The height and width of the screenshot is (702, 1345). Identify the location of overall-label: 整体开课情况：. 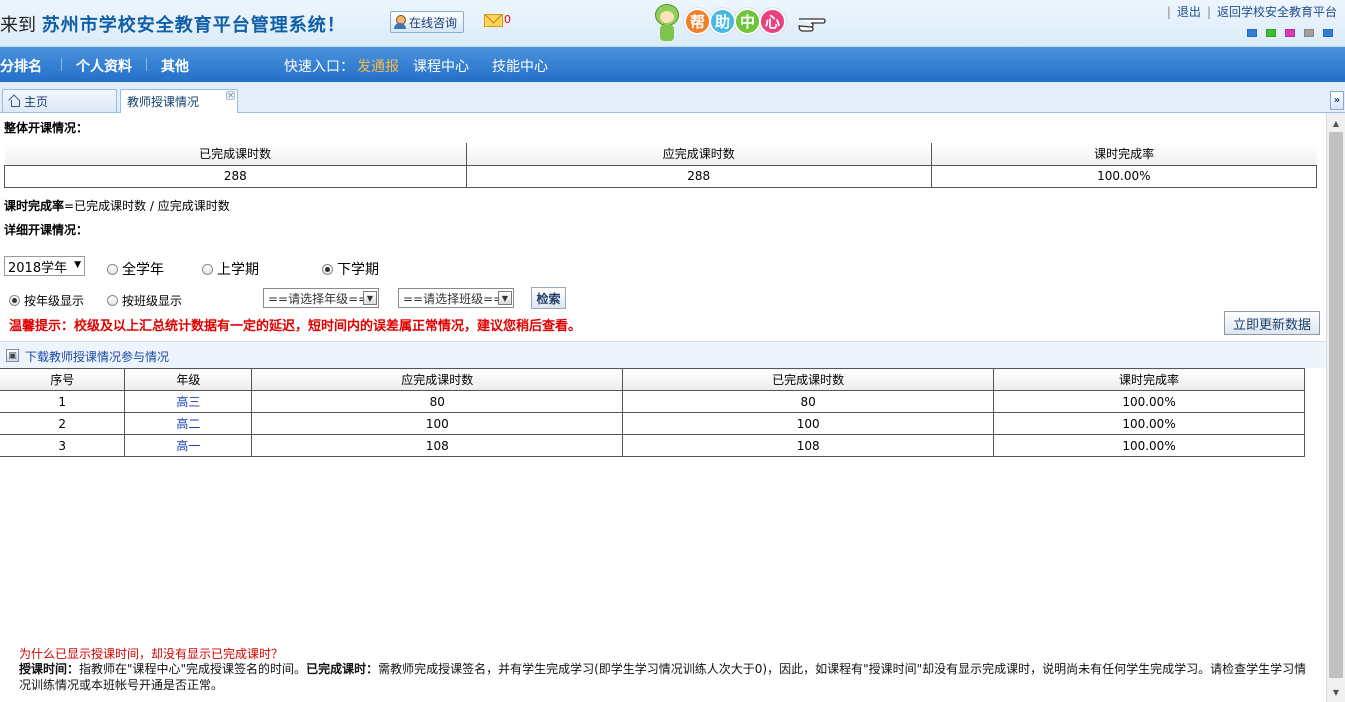
(46, 128).